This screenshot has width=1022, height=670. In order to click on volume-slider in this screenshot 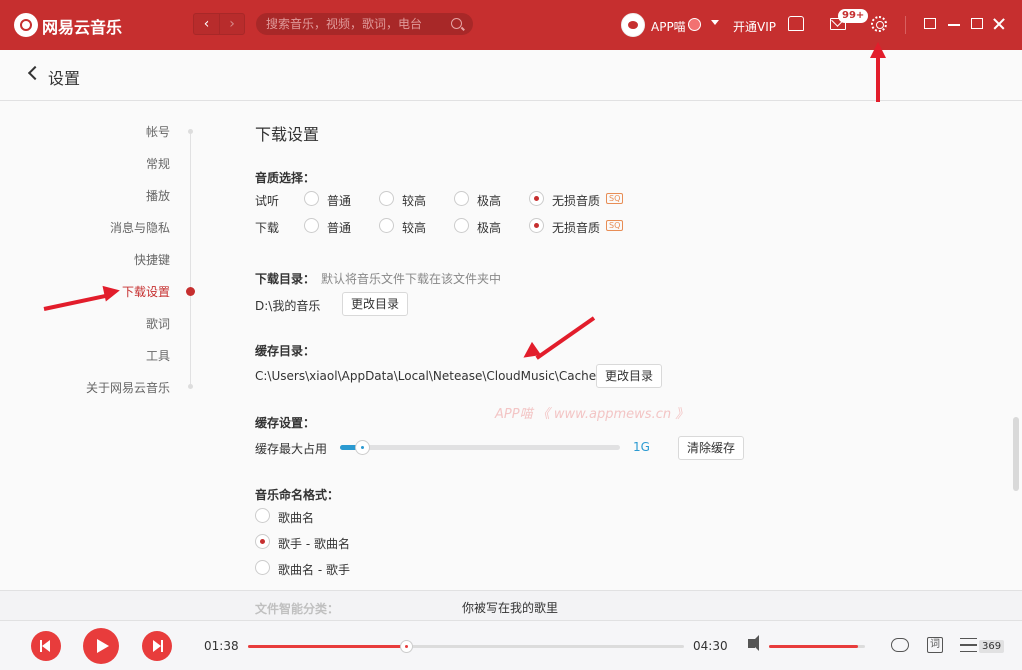, I will do `click(817, 646)`.